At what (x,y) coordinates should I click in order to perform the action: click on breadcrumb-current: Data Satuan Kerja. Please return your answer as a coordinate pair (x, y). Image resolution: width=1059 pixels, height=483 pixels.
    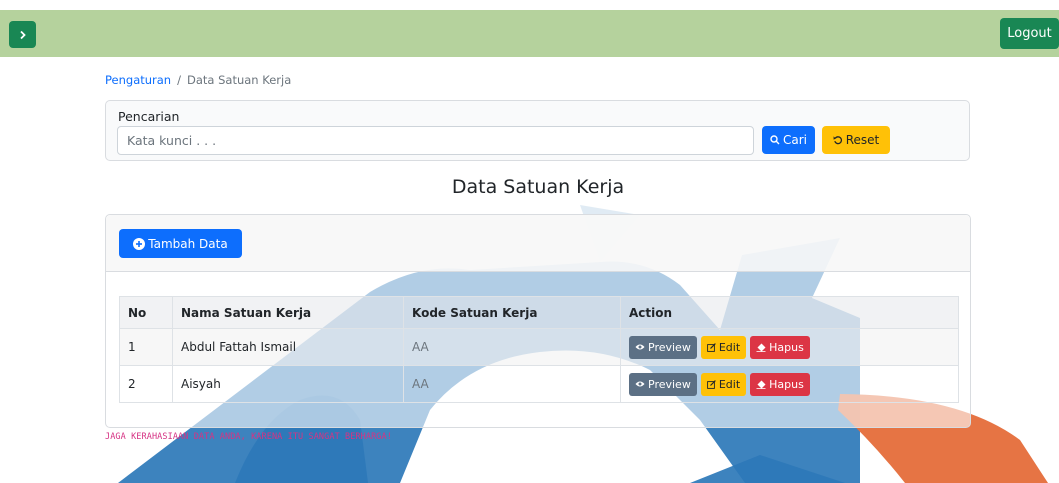
    Looking at the image, I should click on (239, 80).